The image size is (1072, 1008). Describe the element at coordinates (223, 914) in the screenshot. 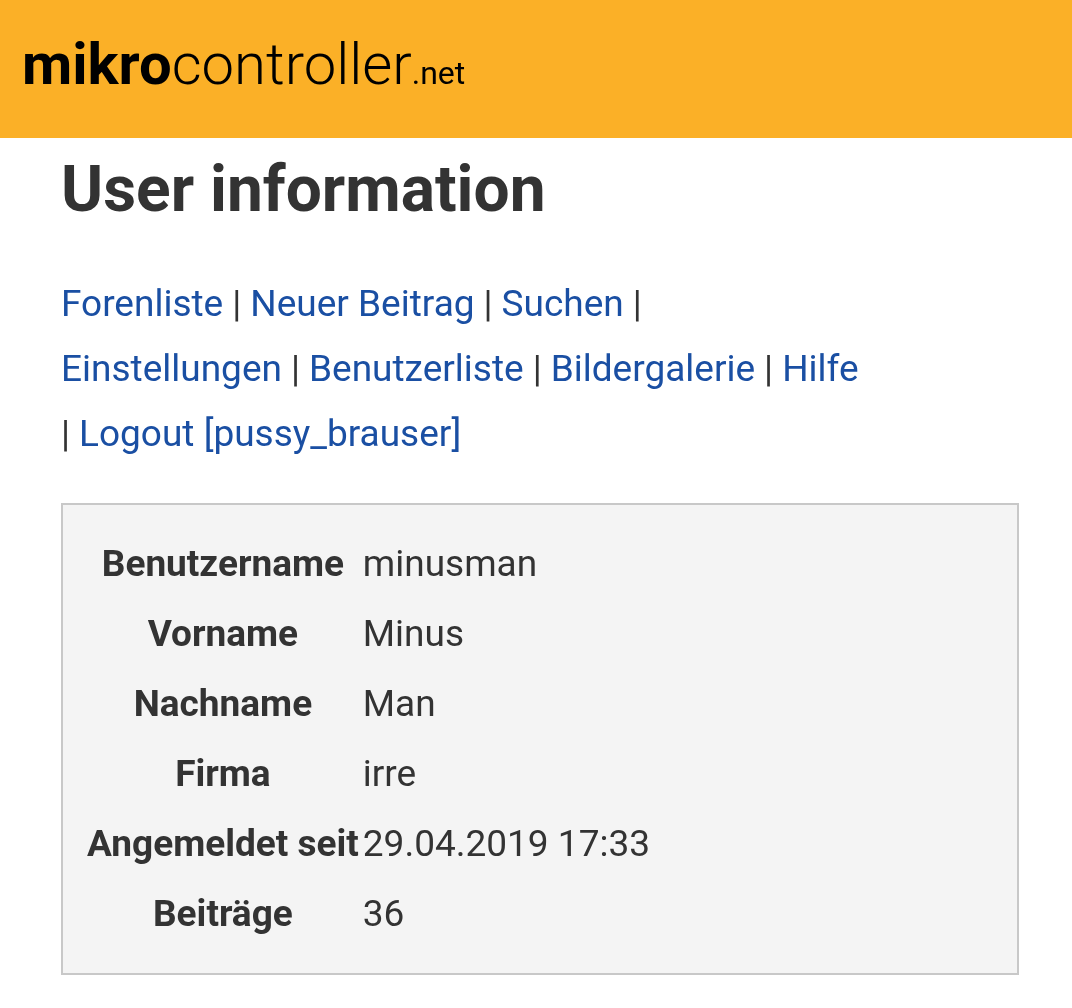

I see `field-label: Beiträge` at that location.